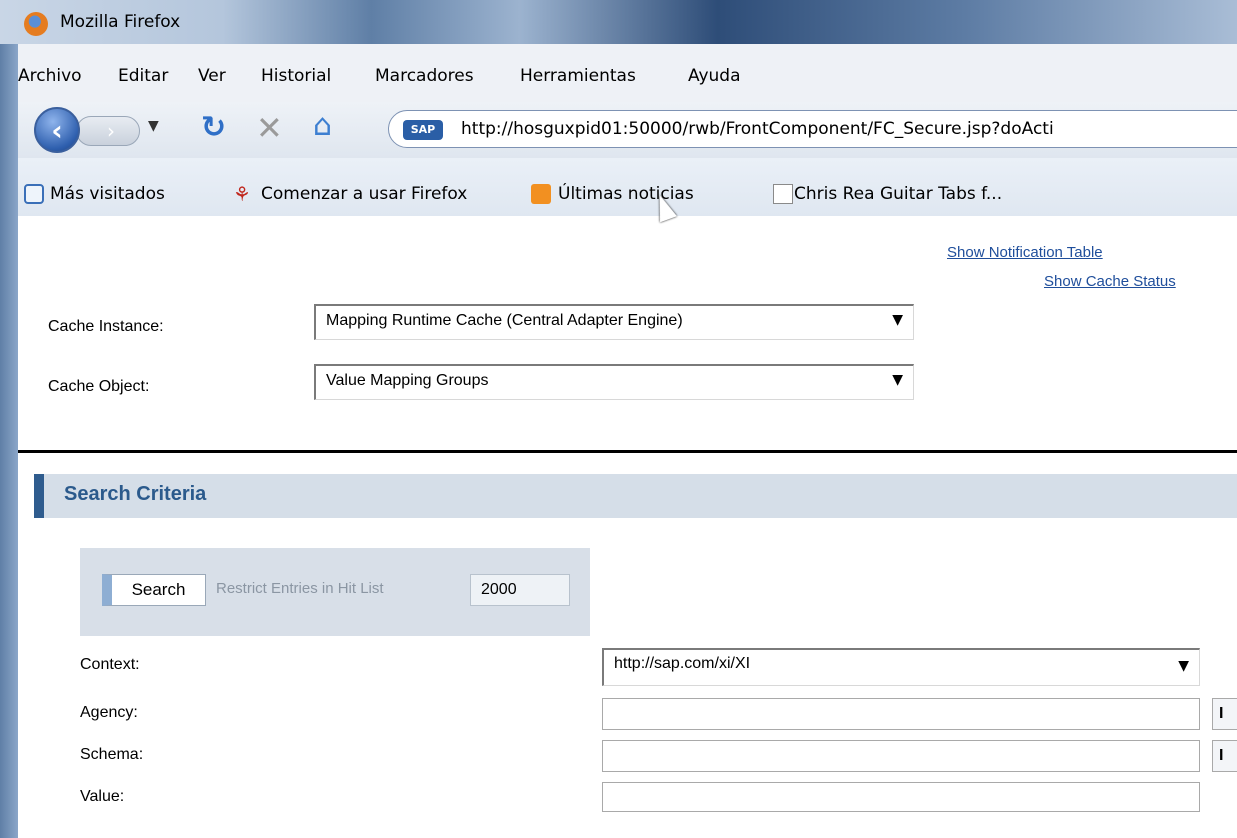  Describe the element at coordinates (106, 326) in the screenshot. I see `cache-instance-label: Cache Instance:` at that location.